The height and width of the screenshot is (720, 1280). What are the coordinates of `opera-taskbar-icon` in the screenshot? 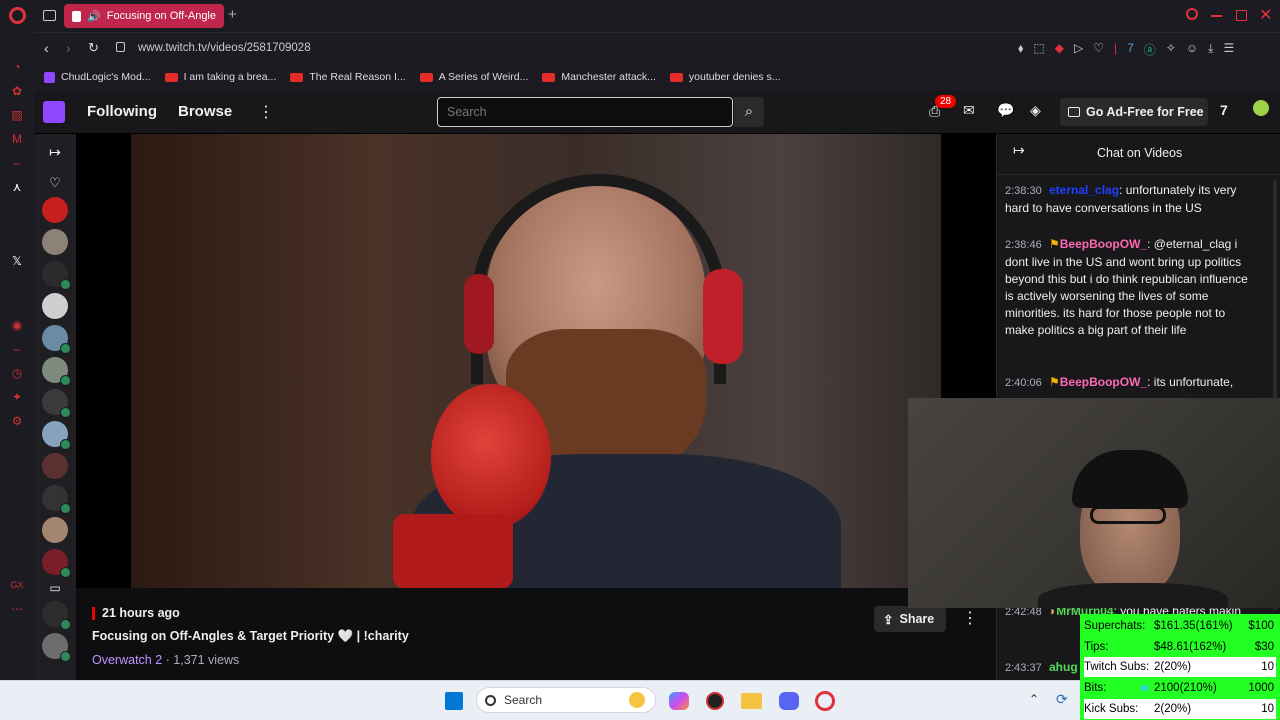 It's located at (825, 701).